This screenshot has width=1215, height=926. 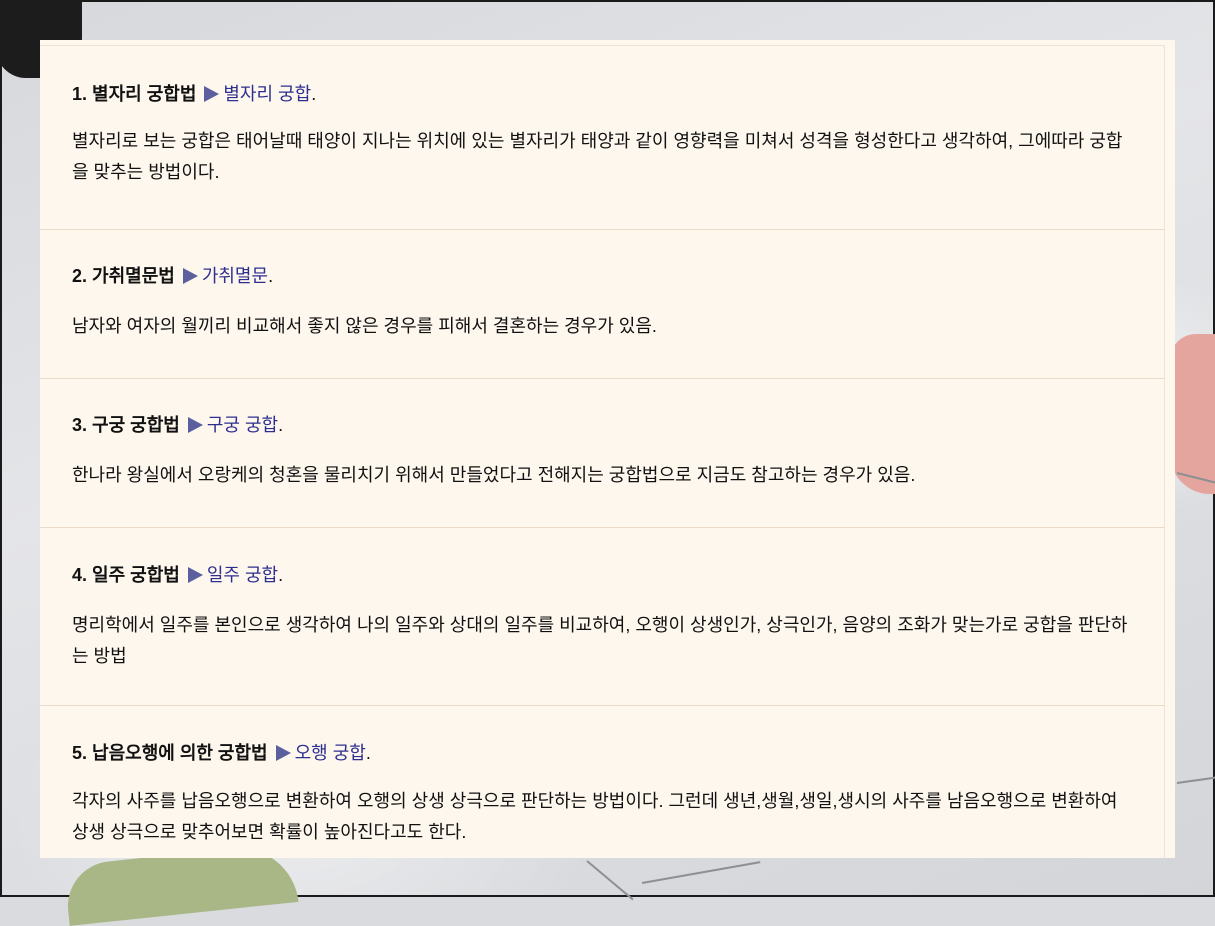 I want to click on section-link-ohaeng: 오행 궁합, so click(x=330, y=753).